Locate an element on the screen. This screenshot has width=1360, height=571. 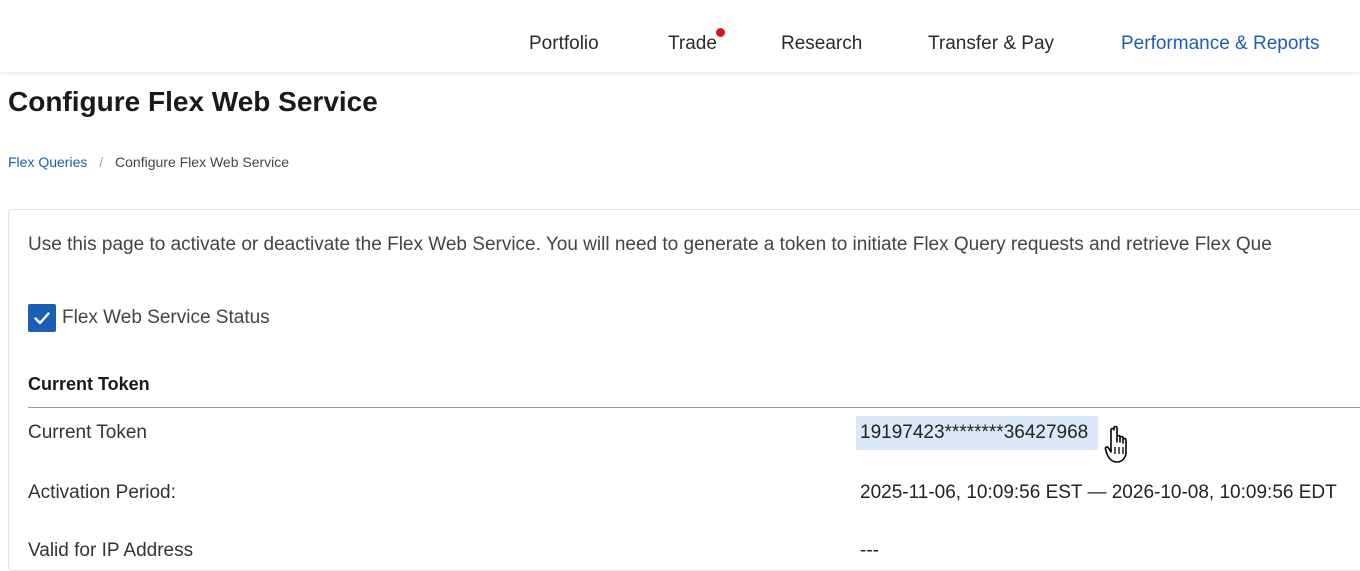
row-label-activation-period: Activation Period: is located at coordinates (102, 492).